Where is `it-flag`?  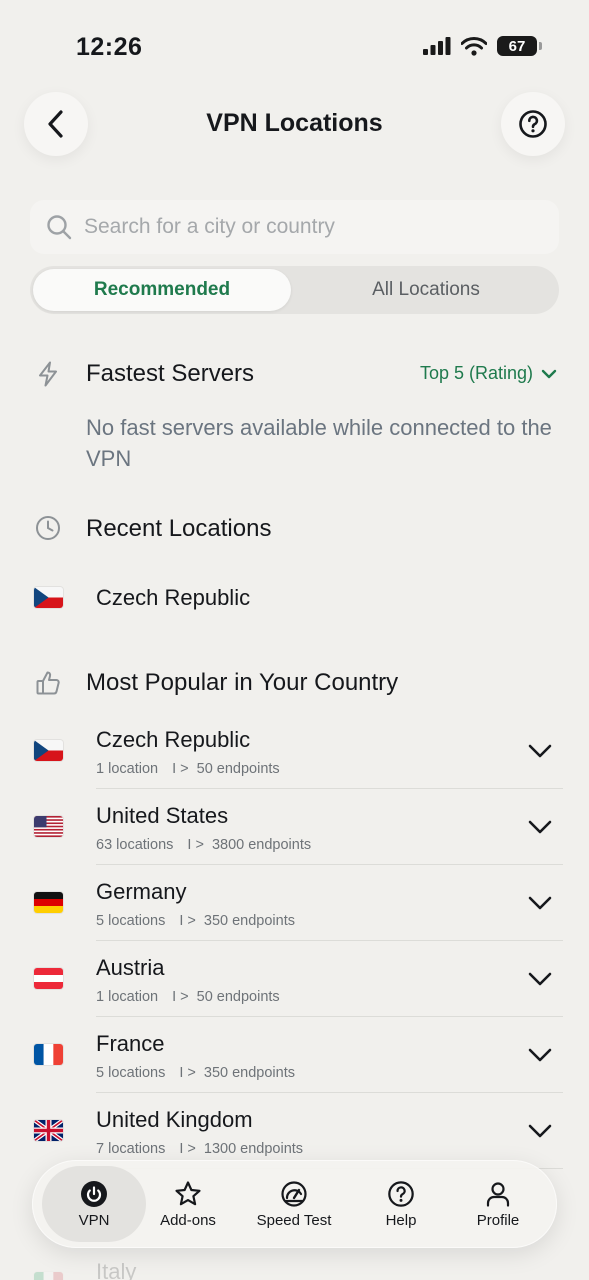
it-flag is located at coordinates (48, 1276).